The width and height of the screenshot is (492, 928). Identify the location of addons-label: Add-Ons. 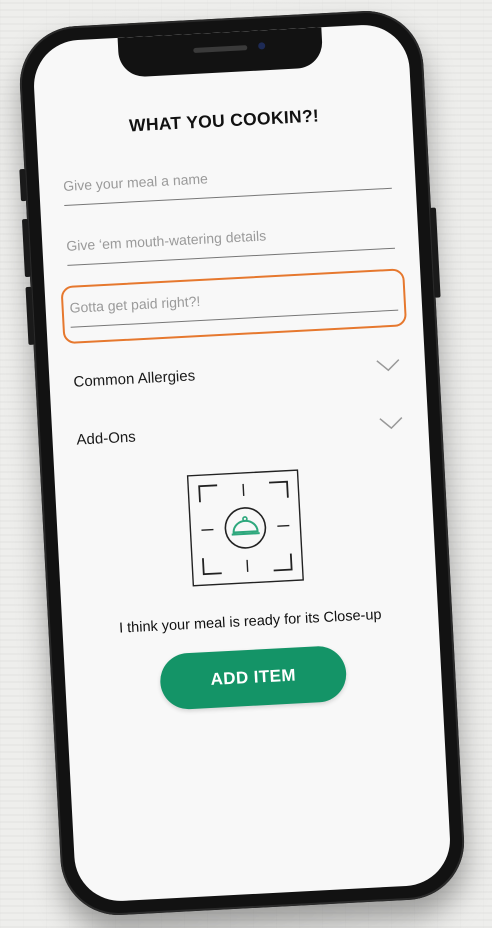
(106, 438).